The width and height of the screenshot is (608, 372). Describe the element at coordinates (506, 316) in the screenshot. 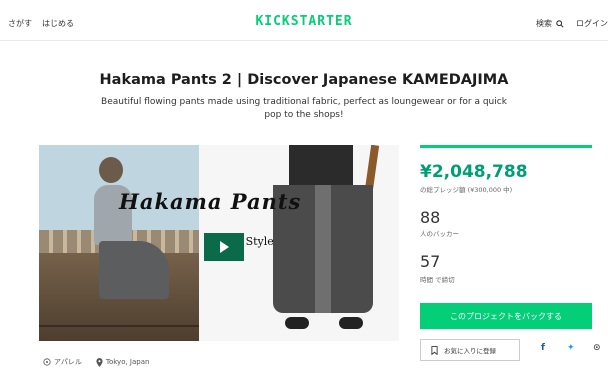

I see `back-project-button: このプロジェクトをバックする` at that location.